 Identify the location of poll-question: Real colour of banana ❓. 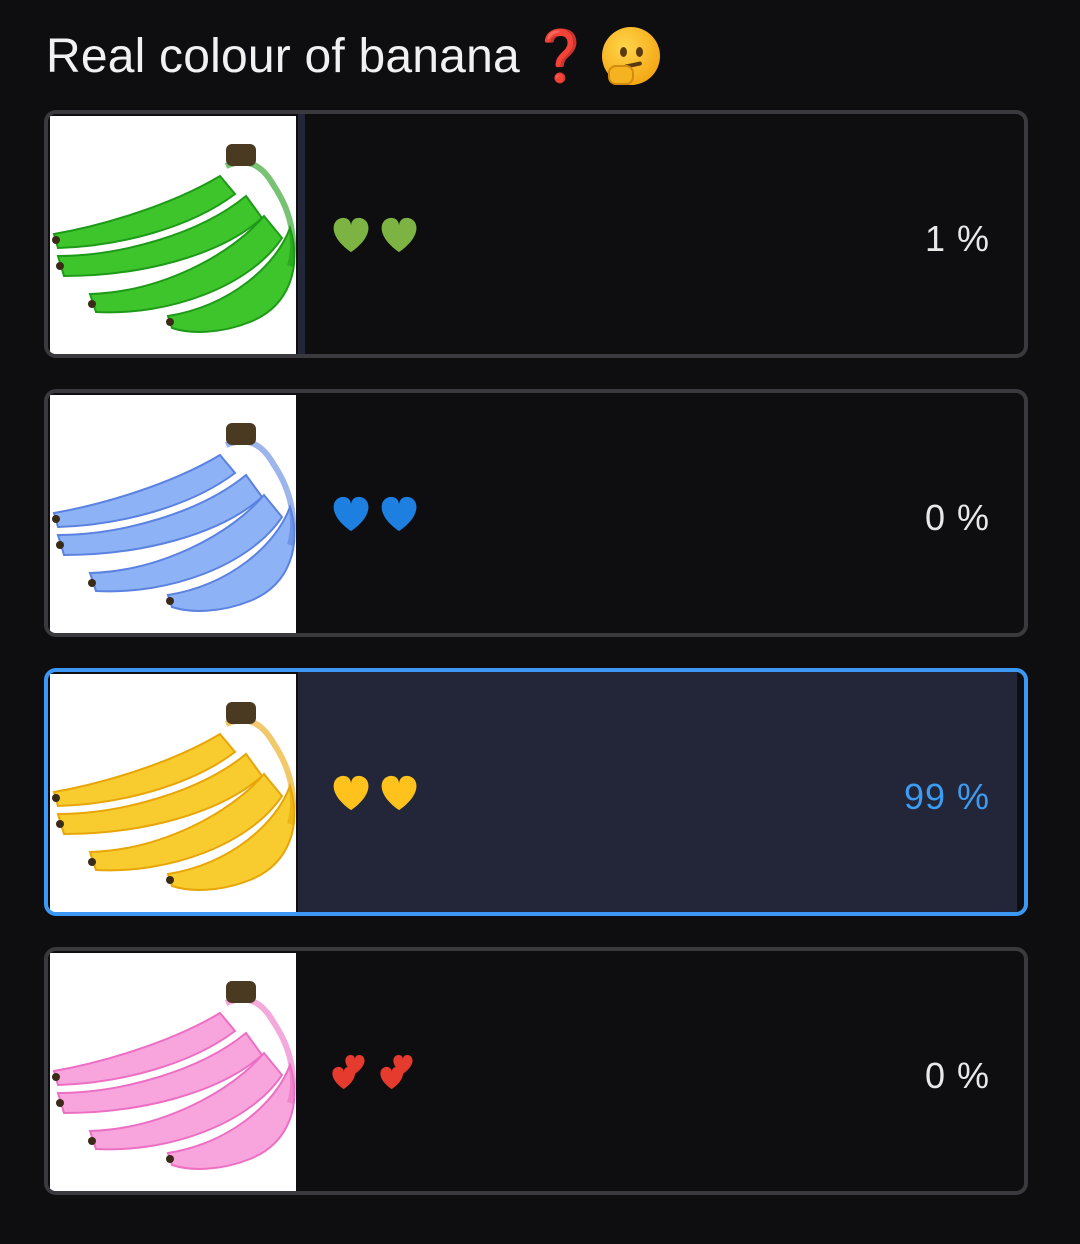
(353, 56).